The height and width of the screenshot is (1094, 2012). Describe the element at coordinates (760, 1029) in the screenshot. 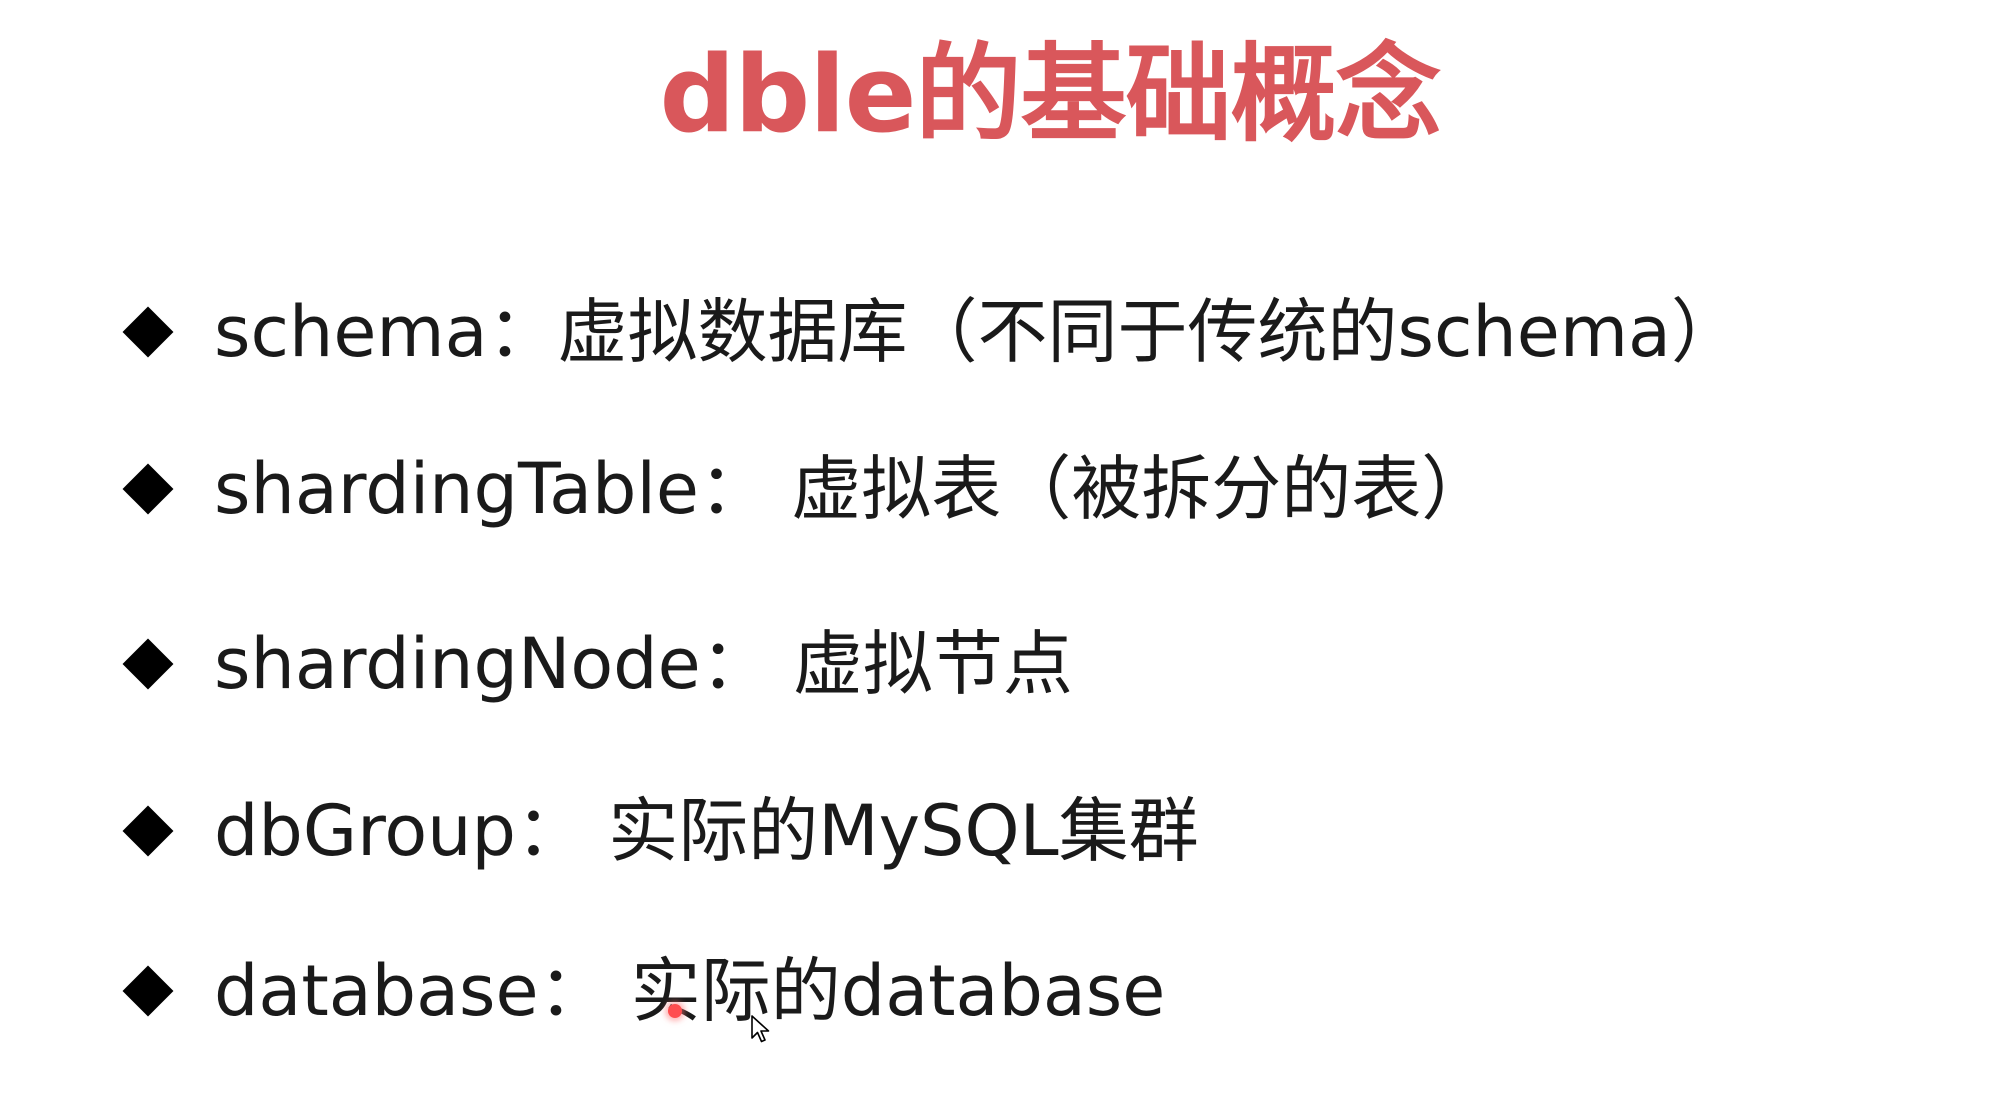

I see `mouse-pointer-icon` at that location.